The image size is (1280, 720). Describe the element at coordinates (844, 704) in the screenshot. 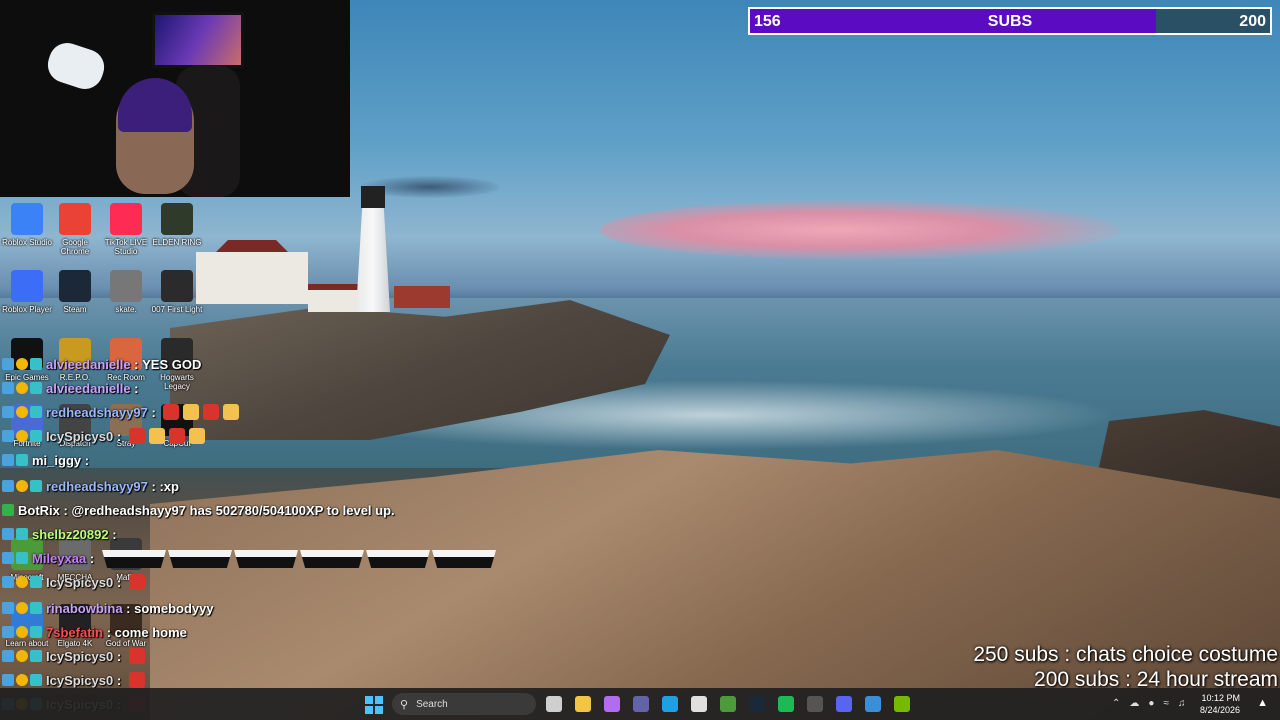

I see `discord-icon` at that location.